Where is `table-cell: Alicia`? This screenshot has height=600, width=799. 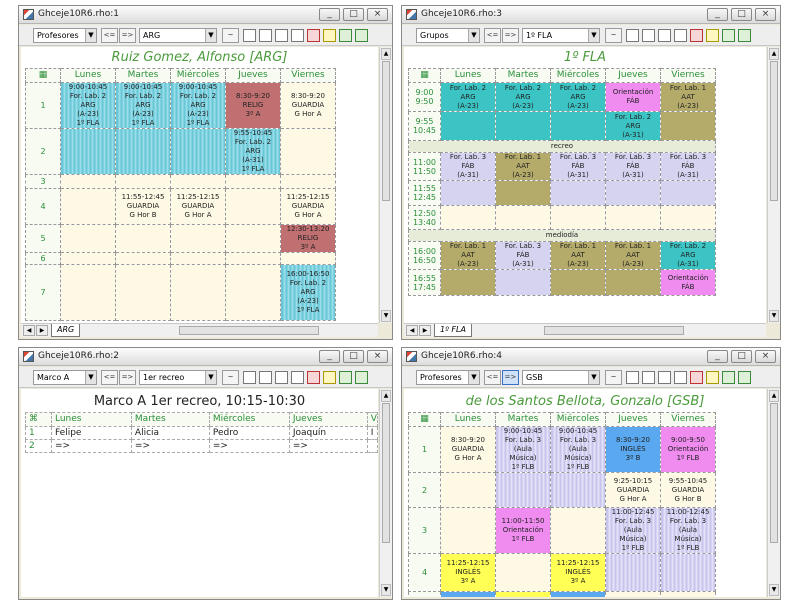 table-cell: Alicia is located at coordinates (170, 433).